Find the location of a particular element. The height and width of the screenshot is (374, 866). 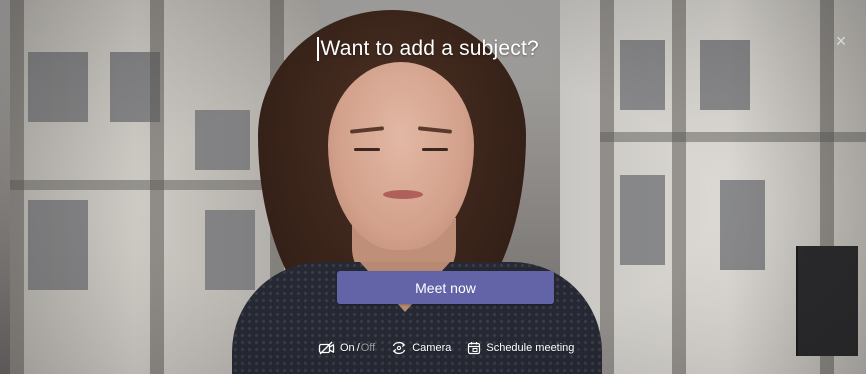

subject-input: Want to add a subject? is located at coordinates (428, 49).